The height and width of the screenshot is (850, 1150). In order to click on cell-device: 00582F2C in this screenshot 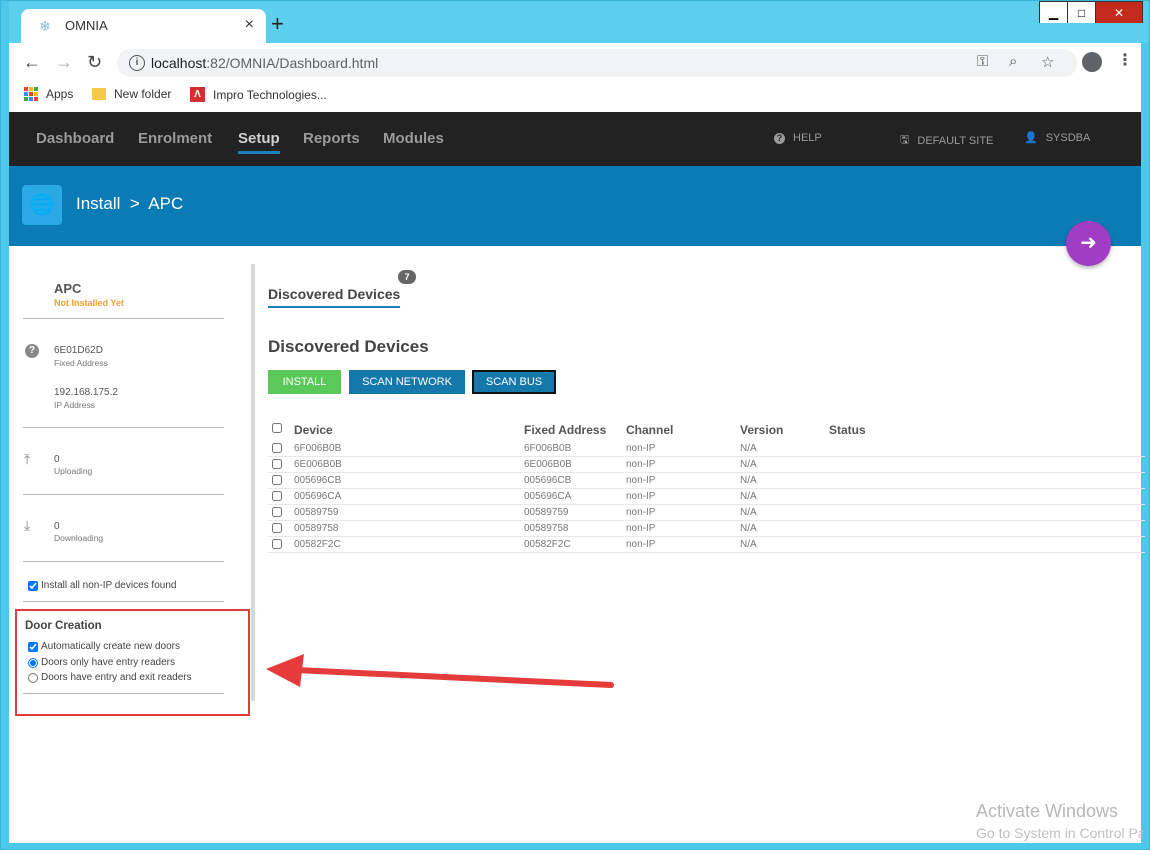, I will do `click(317, 544)`.